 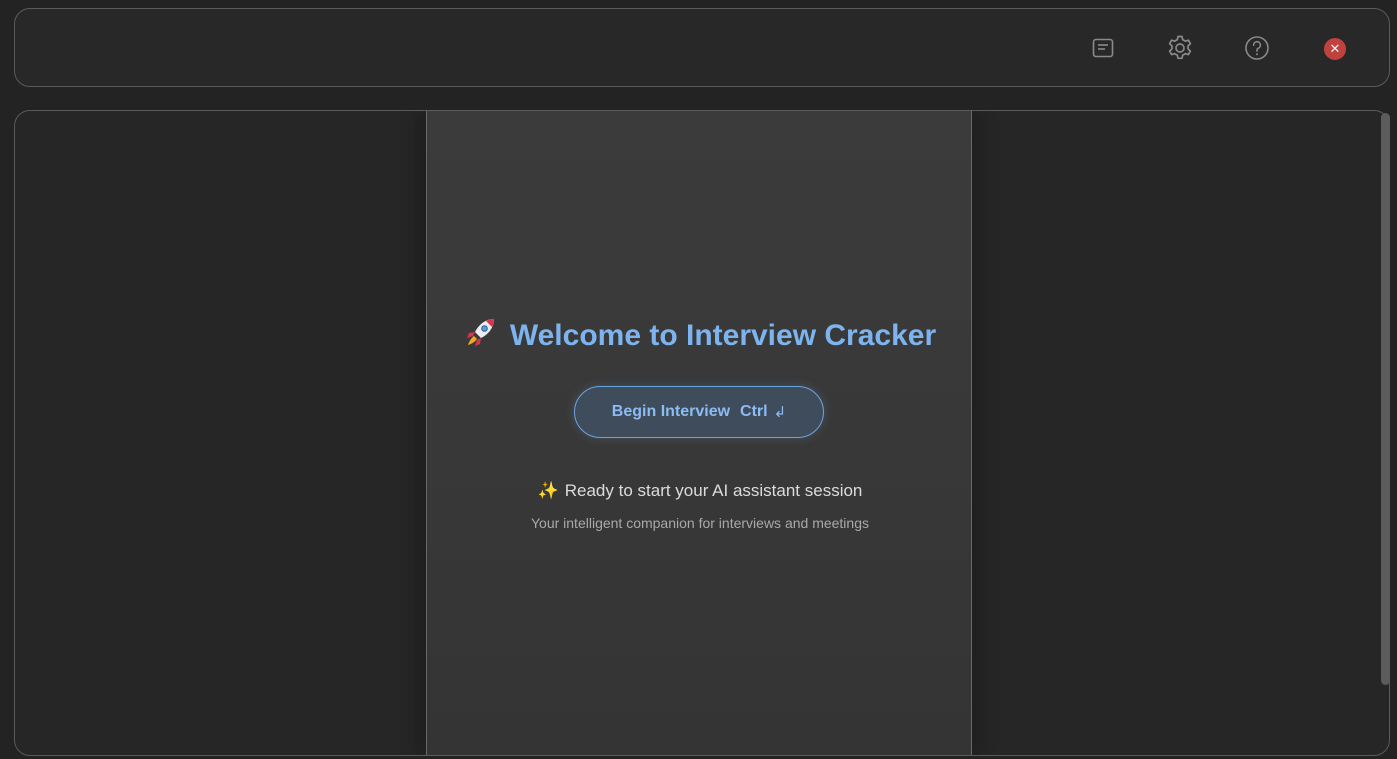 I want to click on welcome-heading: Welcome to Interview Cracker, so click(x=700, y=336).